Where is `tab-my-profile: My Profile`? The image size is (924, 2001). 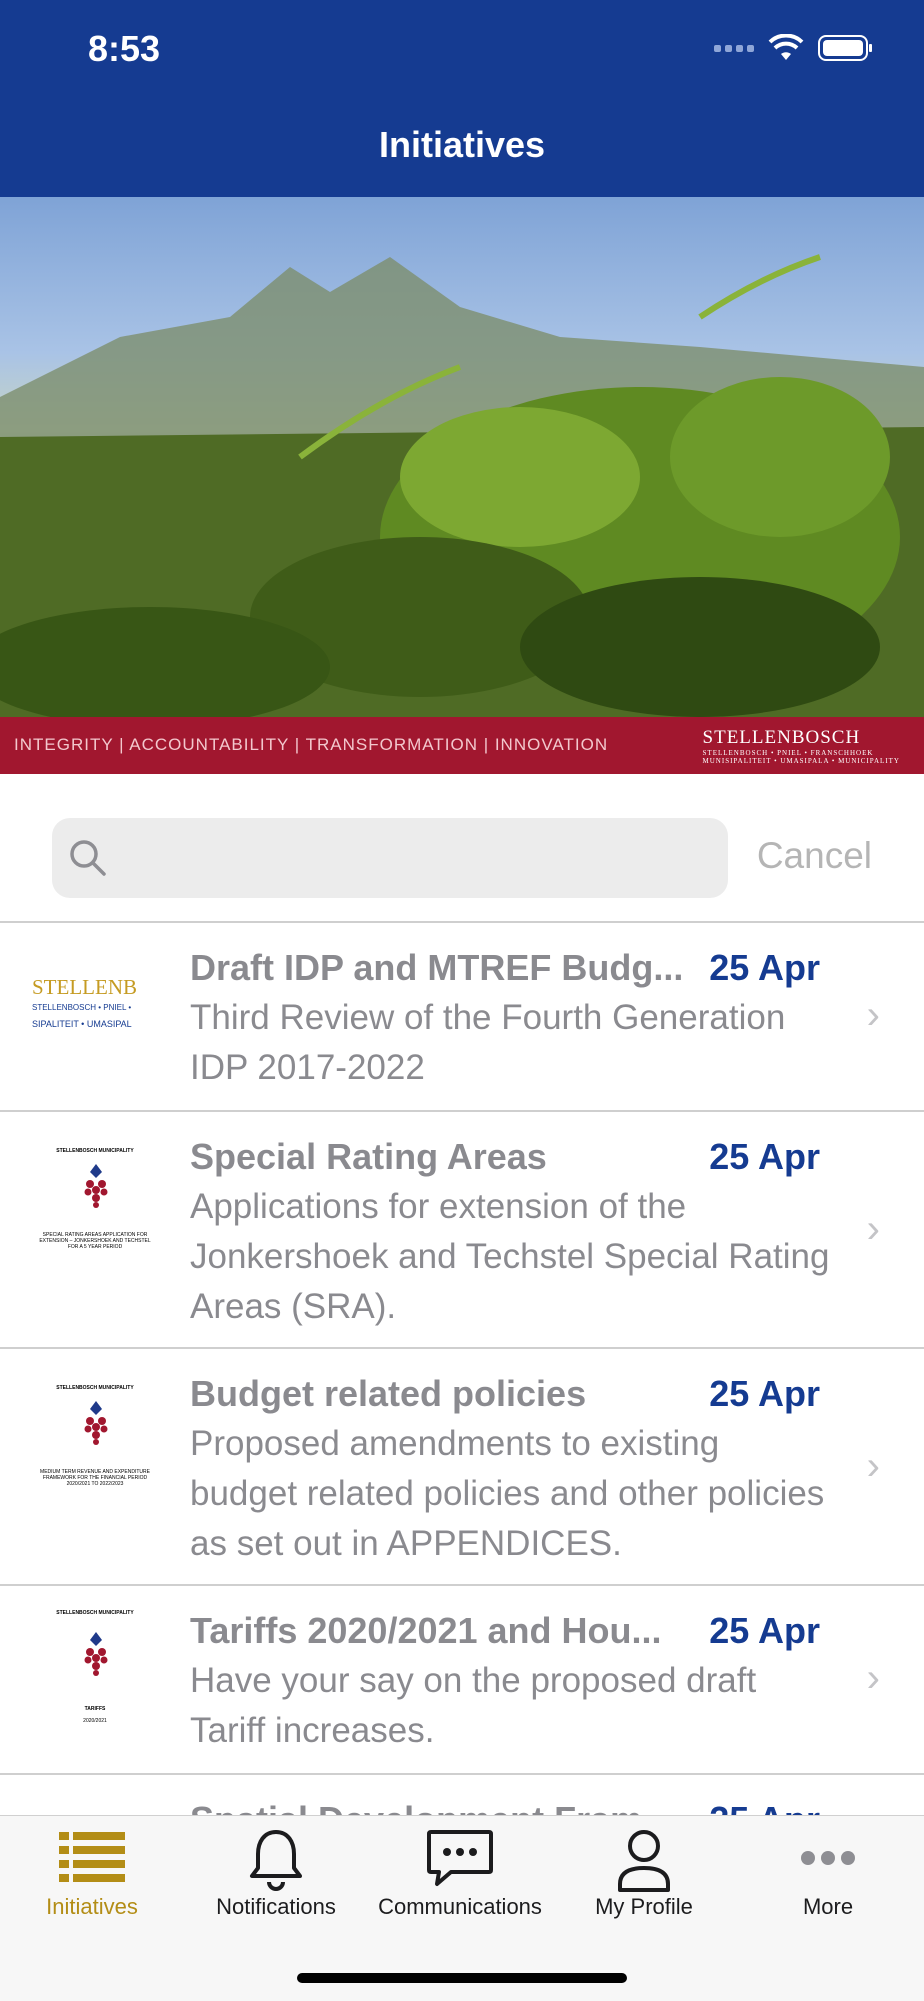 tab-my-profile: My Profile is located at coordinates (644, 1876).